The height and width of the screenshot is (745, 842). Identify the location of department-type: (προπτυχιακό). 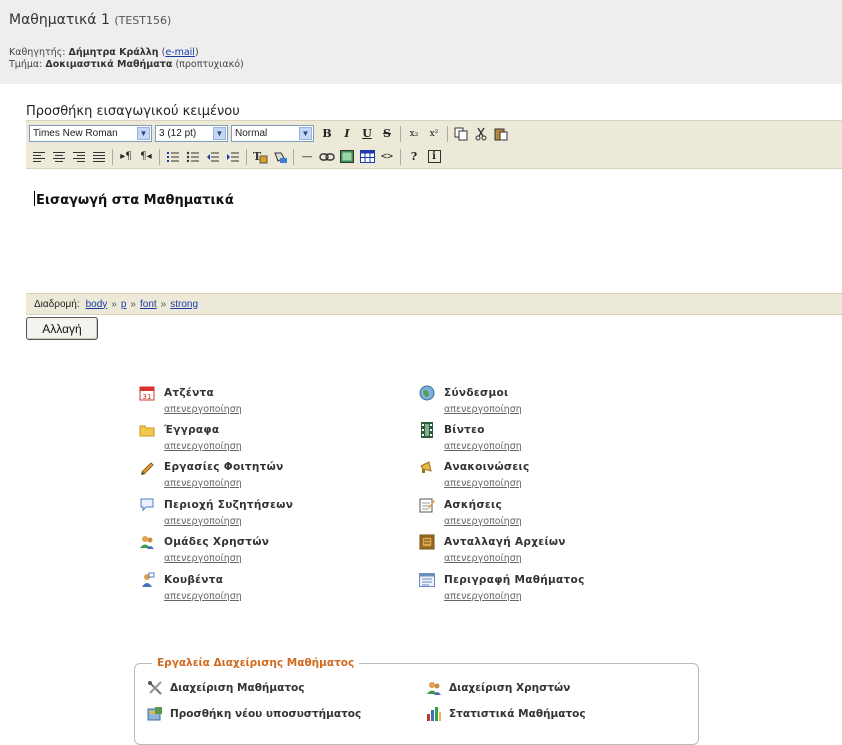
(209, 64).